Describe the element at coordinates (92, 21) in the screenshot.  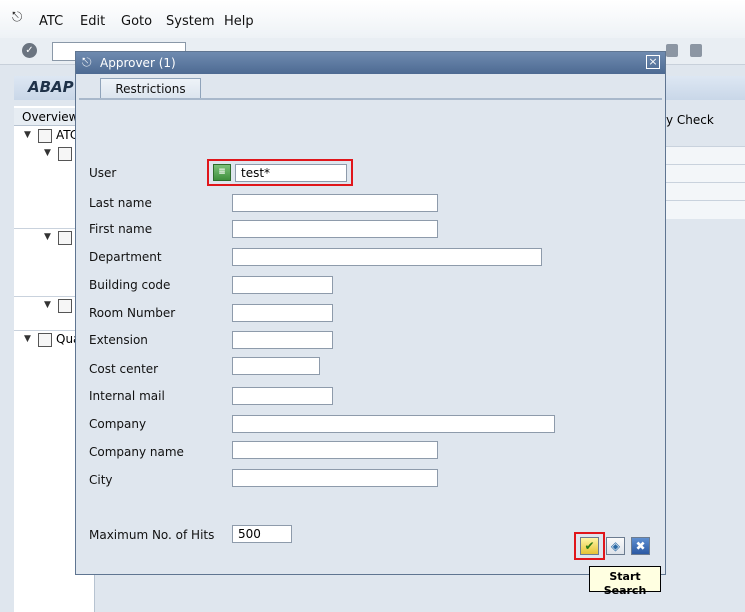
I see `menu-item-edit: Edit` at that location.